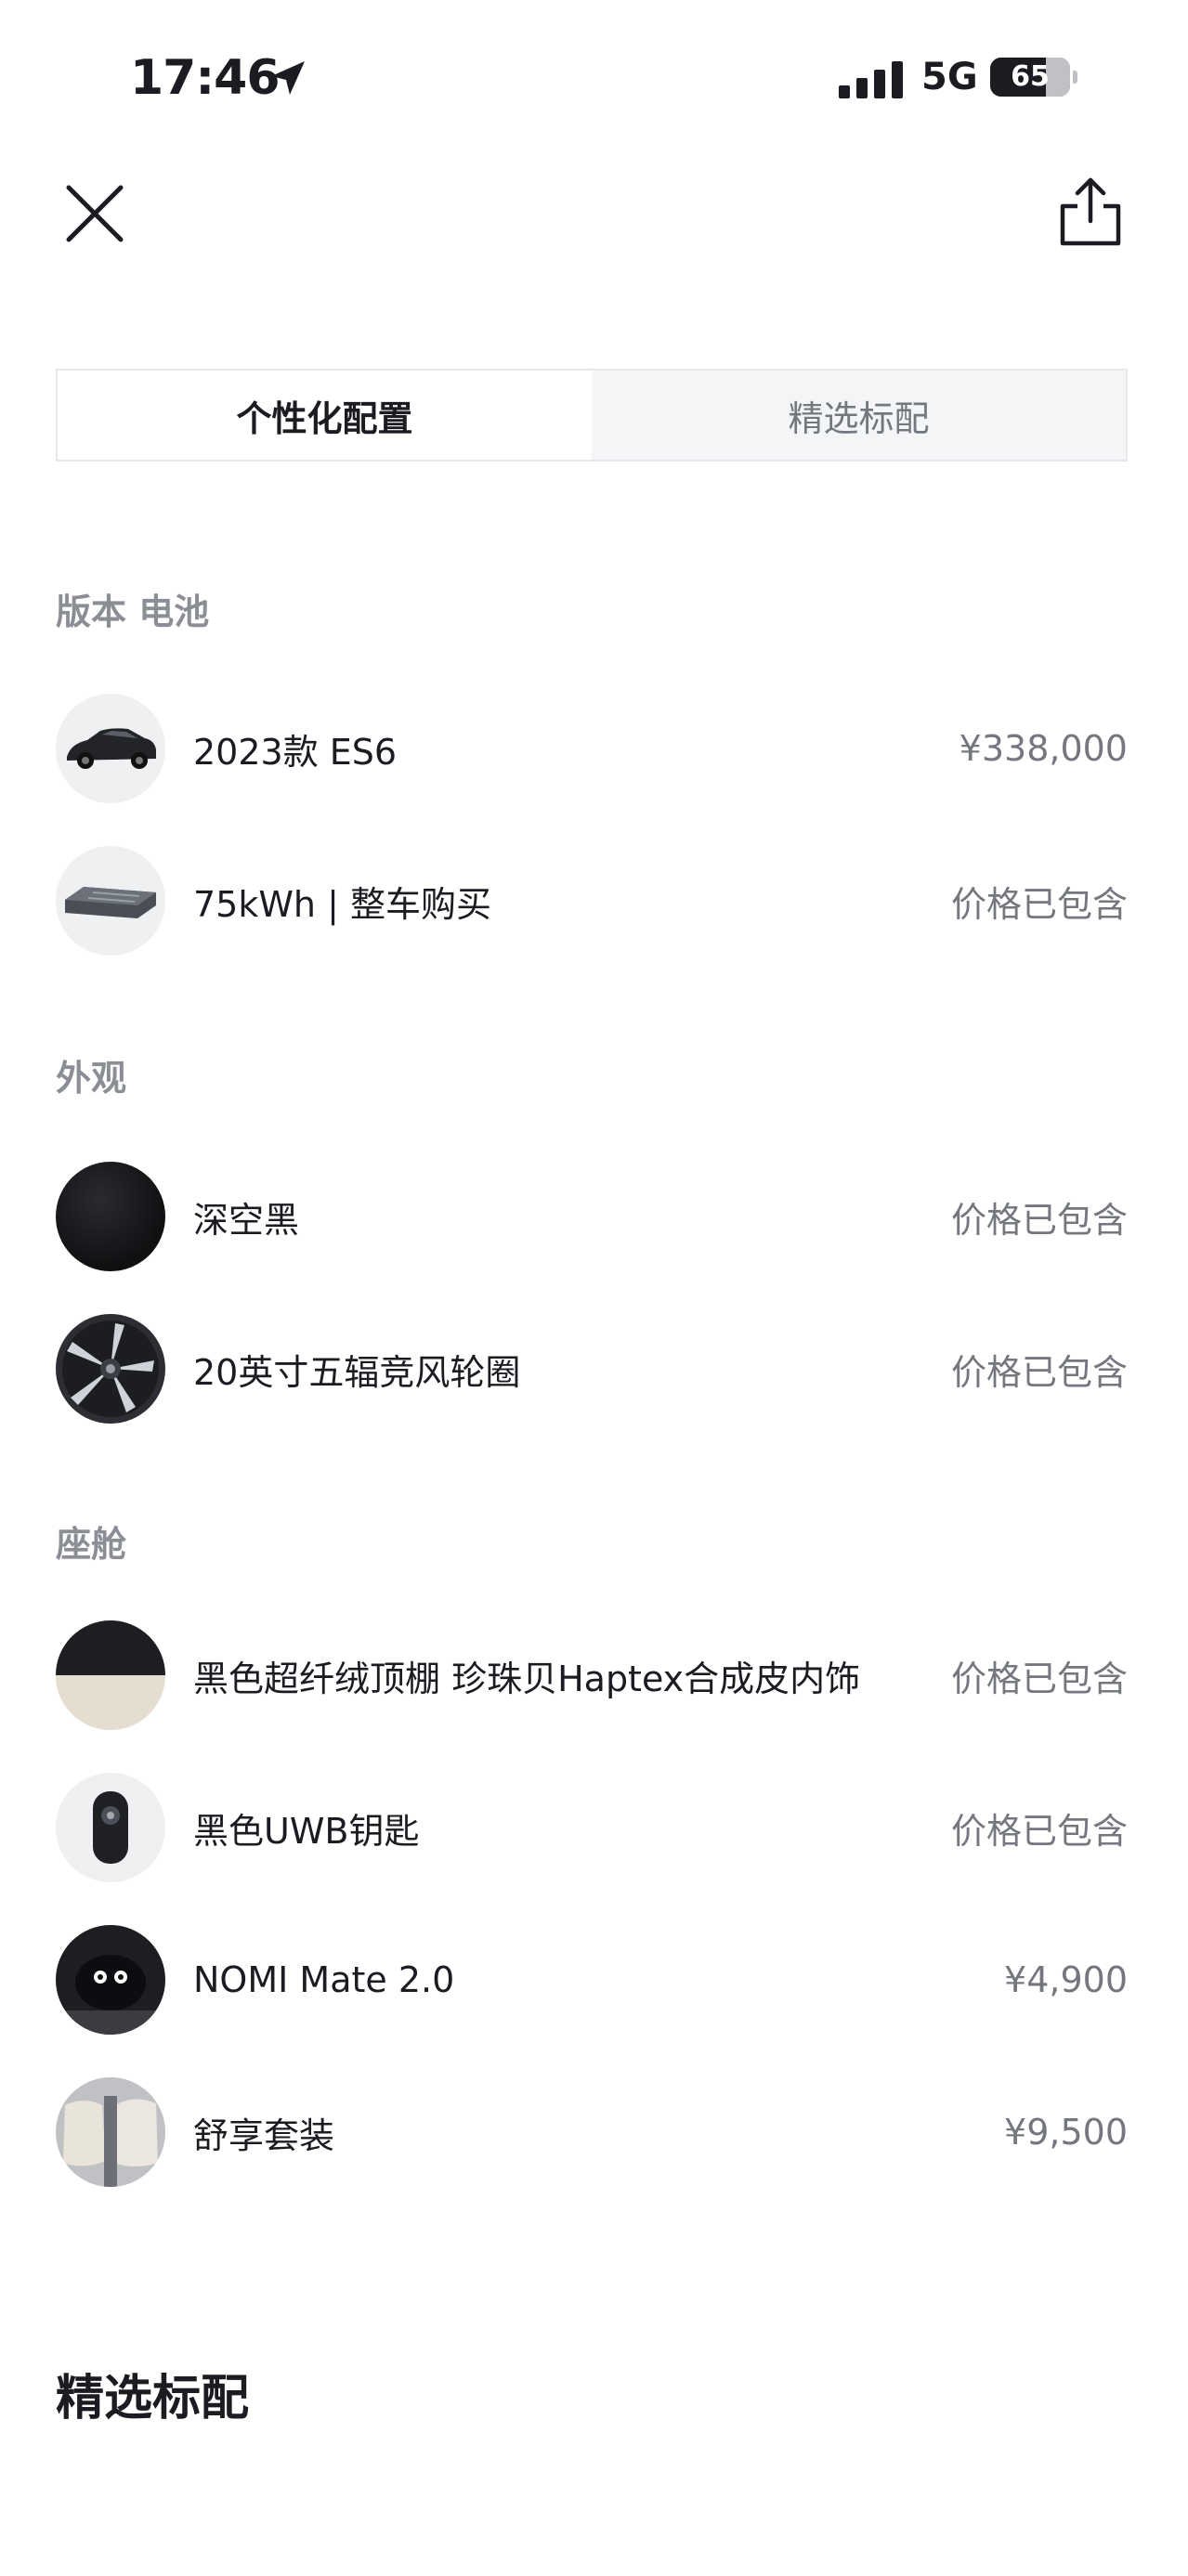 The width and height of the screenshot is (1188, 2576). I want to click on list-item-interior: 黑色超纤绒顶棚 珍珠贝Haptex合成皮内饰 价格已包含, so click(592, 1675).